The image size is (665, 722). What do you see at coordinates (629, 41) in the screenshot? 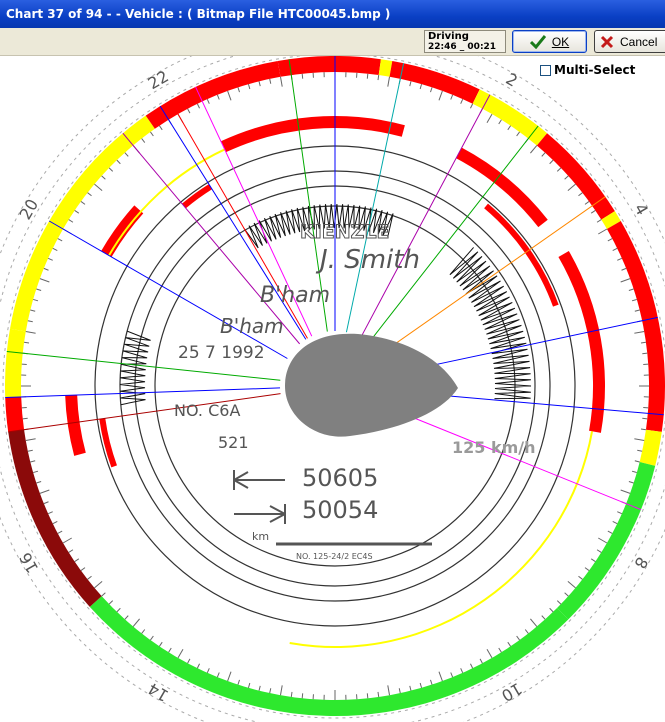
I see `cancel-button: Cancel` at bounding box center [629, 41].